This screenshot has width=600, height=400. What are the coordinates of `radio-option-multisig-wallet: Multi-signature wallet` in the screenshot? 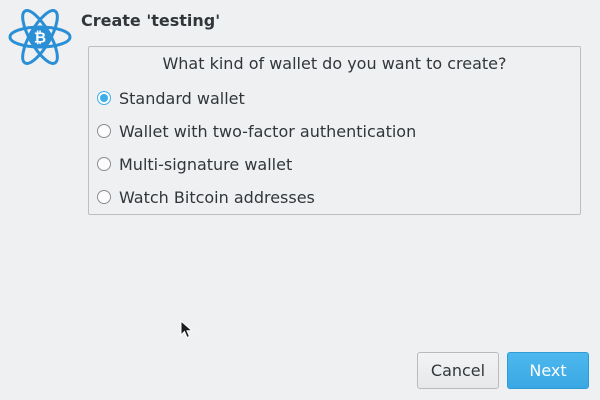 It's located at (194, 164).